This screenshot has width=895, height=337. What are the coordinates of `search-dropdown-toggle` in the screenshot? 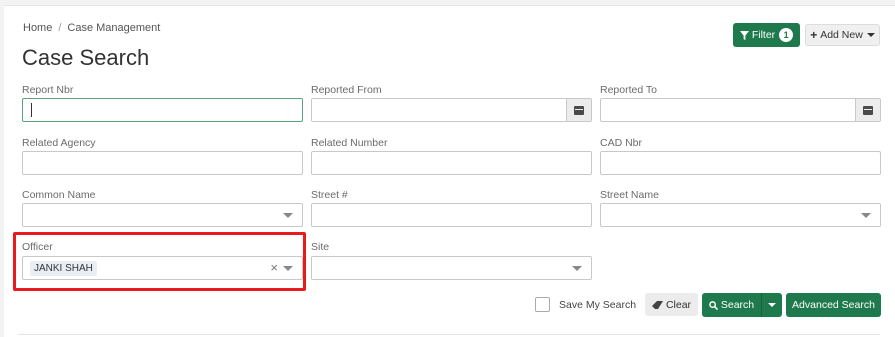 It's located at (772, 305).